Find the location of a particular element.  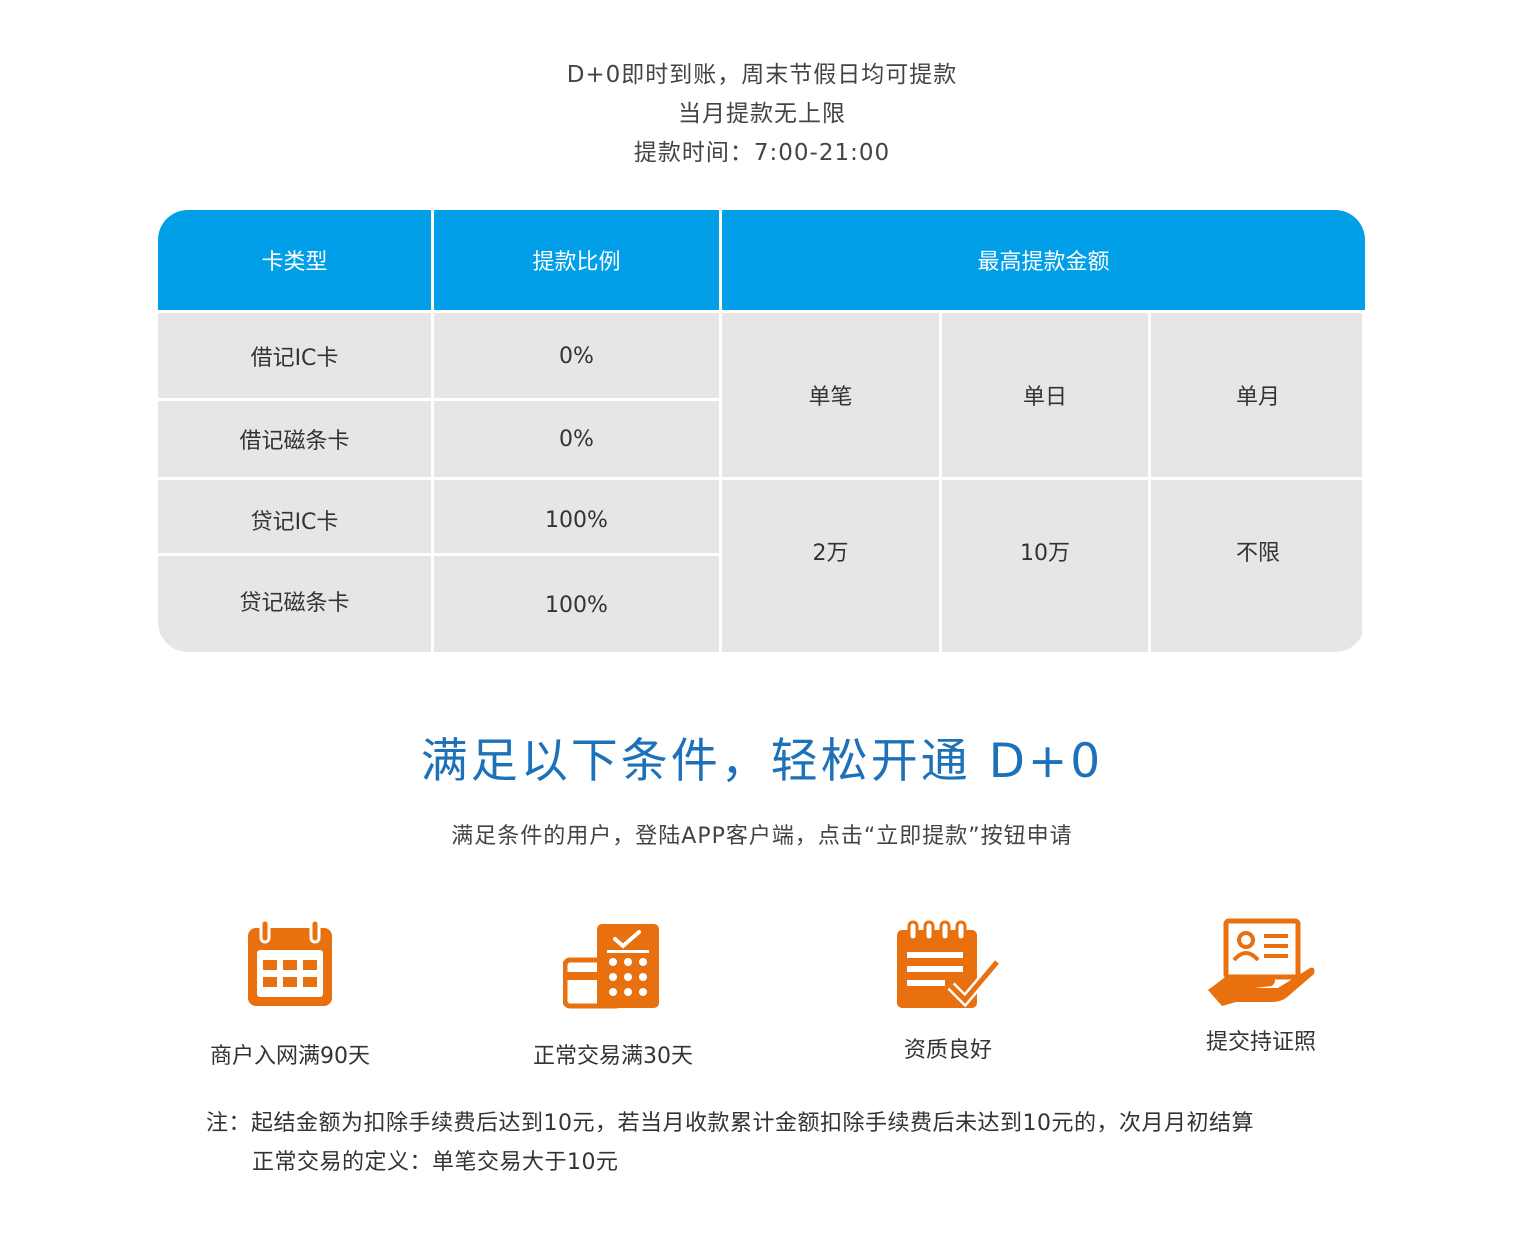

intro-line-2: 当月提款无上限 is located at coordinates (762, 114).